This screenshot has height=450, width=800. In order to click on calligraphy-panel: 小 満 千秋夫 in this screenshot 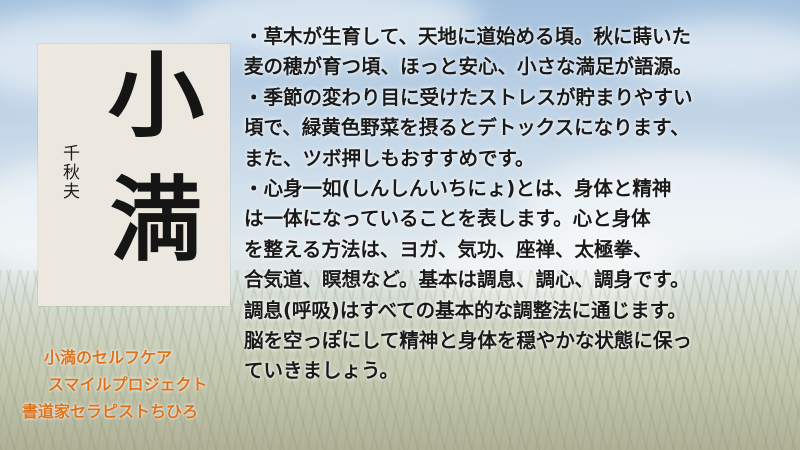, I will do `click(134, 175)`.